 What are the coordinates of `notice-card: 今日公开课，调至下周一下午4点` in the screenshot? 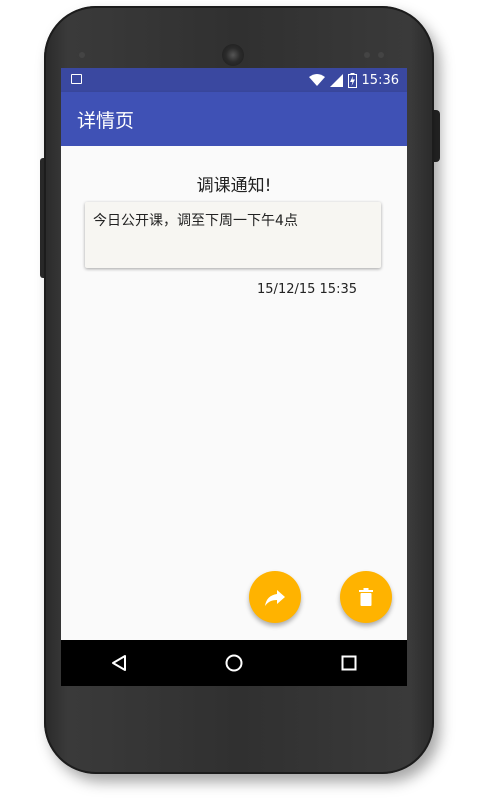 It's located at (233, 235).